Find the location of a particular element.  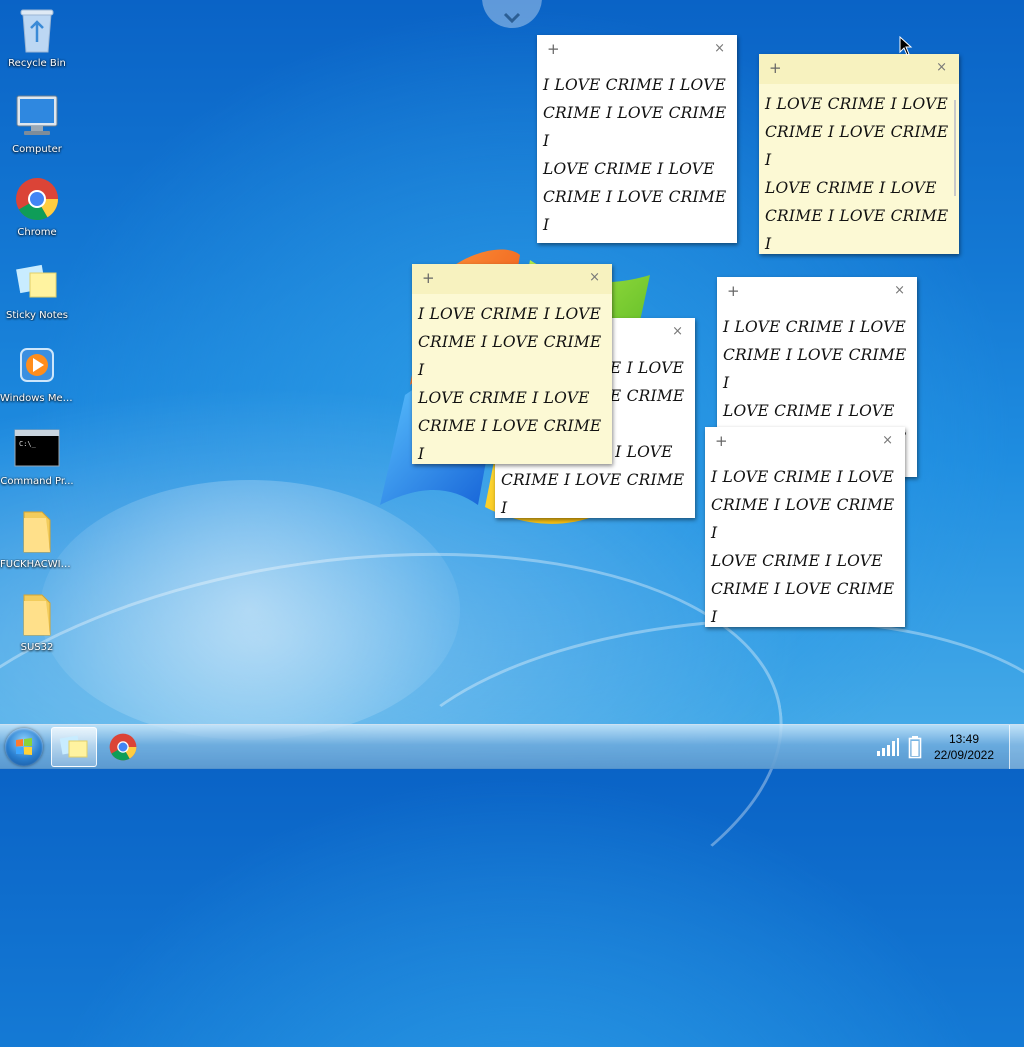

windows-start-icon is located at coordinates (24, 746).